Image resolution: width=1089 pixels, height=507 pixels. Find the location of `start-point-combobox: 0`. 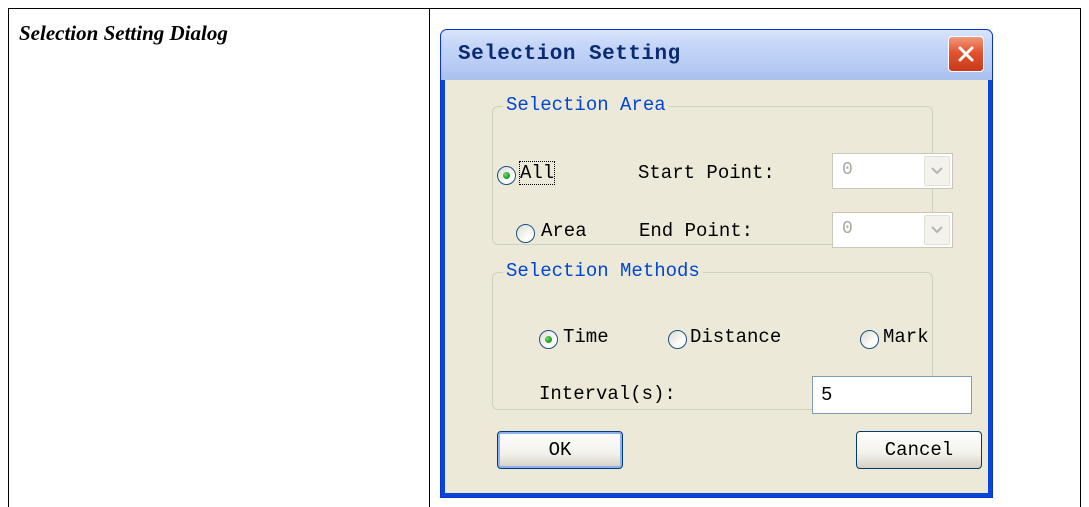

start-point-combobox: 0 is located at coordinates (892, 171).